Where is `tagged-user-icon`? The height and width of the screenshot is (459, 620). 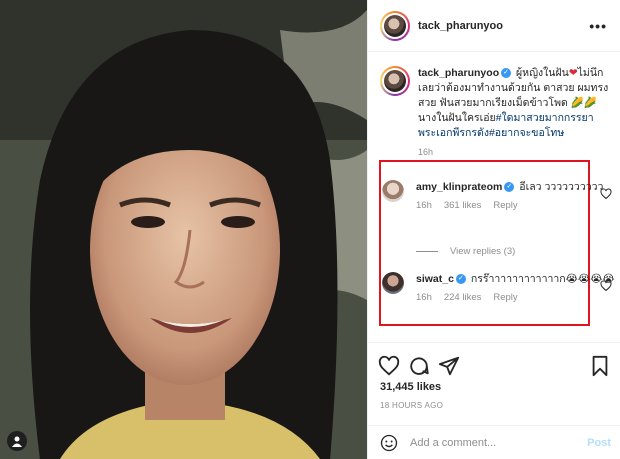
tagged-user-icon is located at coordinates (17, 441).